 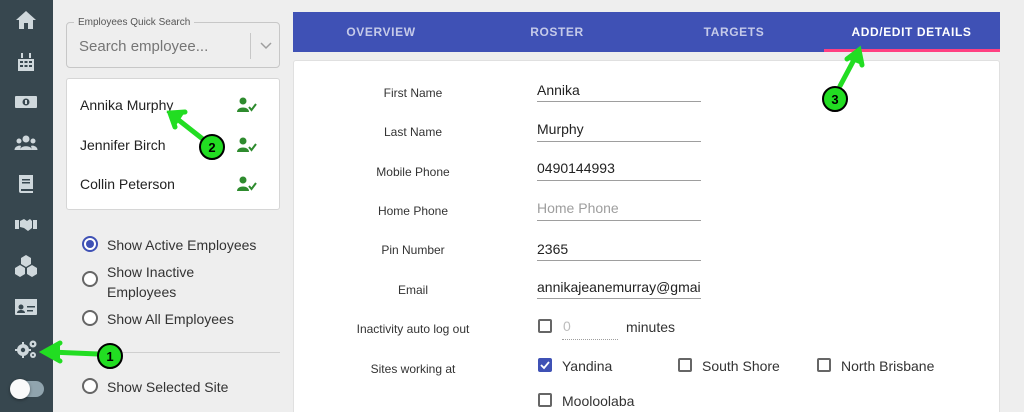 What do you see at coordinates (26, 20) in the screenshot?
I see `home-icon` at bounding box center [26, 20].